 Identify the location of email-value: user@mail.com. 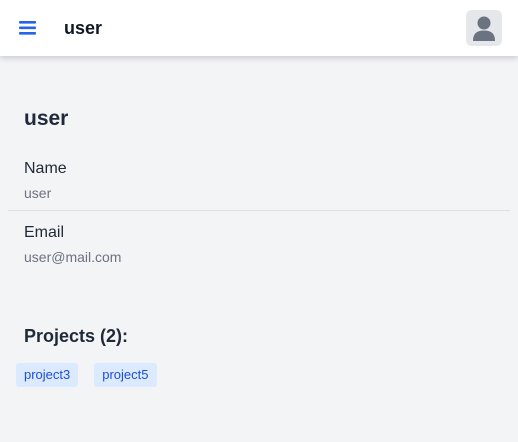
(73, 257).